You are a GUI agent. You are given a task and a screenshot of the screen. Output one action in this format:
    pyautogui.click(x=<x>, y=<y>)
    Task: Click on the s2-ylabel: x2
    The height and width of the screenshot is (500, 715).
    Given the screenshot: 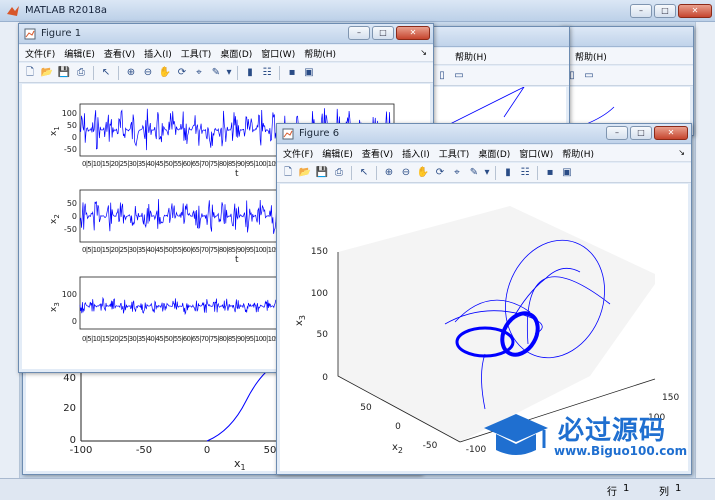 What is the action you would take?
    pyautogui.click(x=55, y=219)
    